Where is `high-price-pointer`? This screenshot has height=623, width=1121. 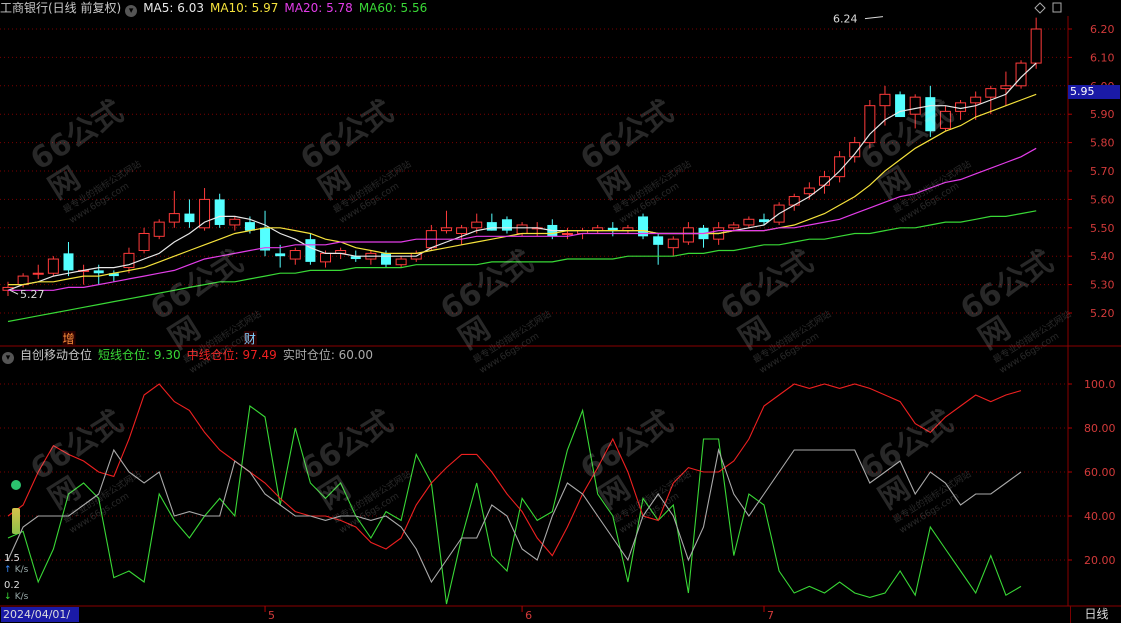 high-price-pointer is located at coordinates (874, 18).